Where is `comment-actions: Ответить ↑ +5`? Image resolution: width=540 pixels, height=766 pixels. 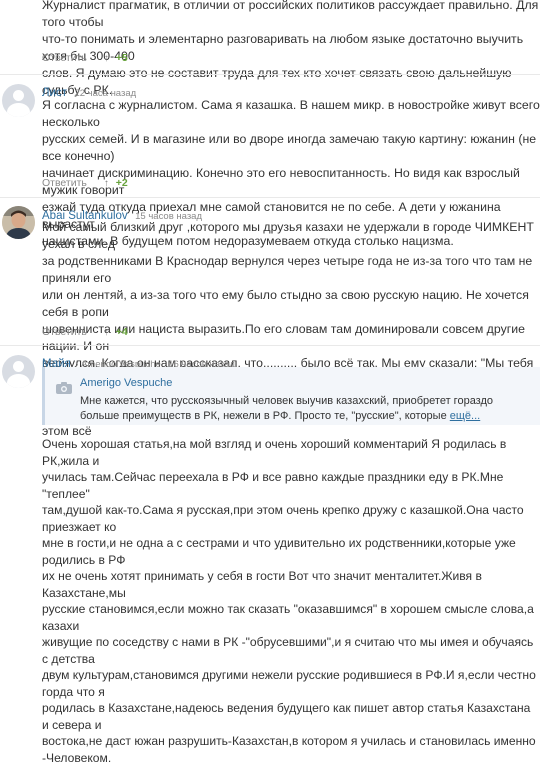
comment-actions: Ответить ↑ +5 is located at coordinates (85, 59).